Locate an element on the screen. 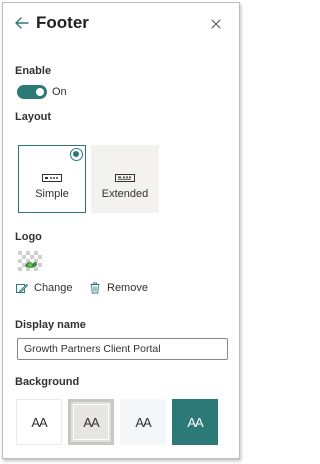 Image resolution: width=320 pixels, height=464 pixels. edit-image-icon is located at coordinates (22, 288).